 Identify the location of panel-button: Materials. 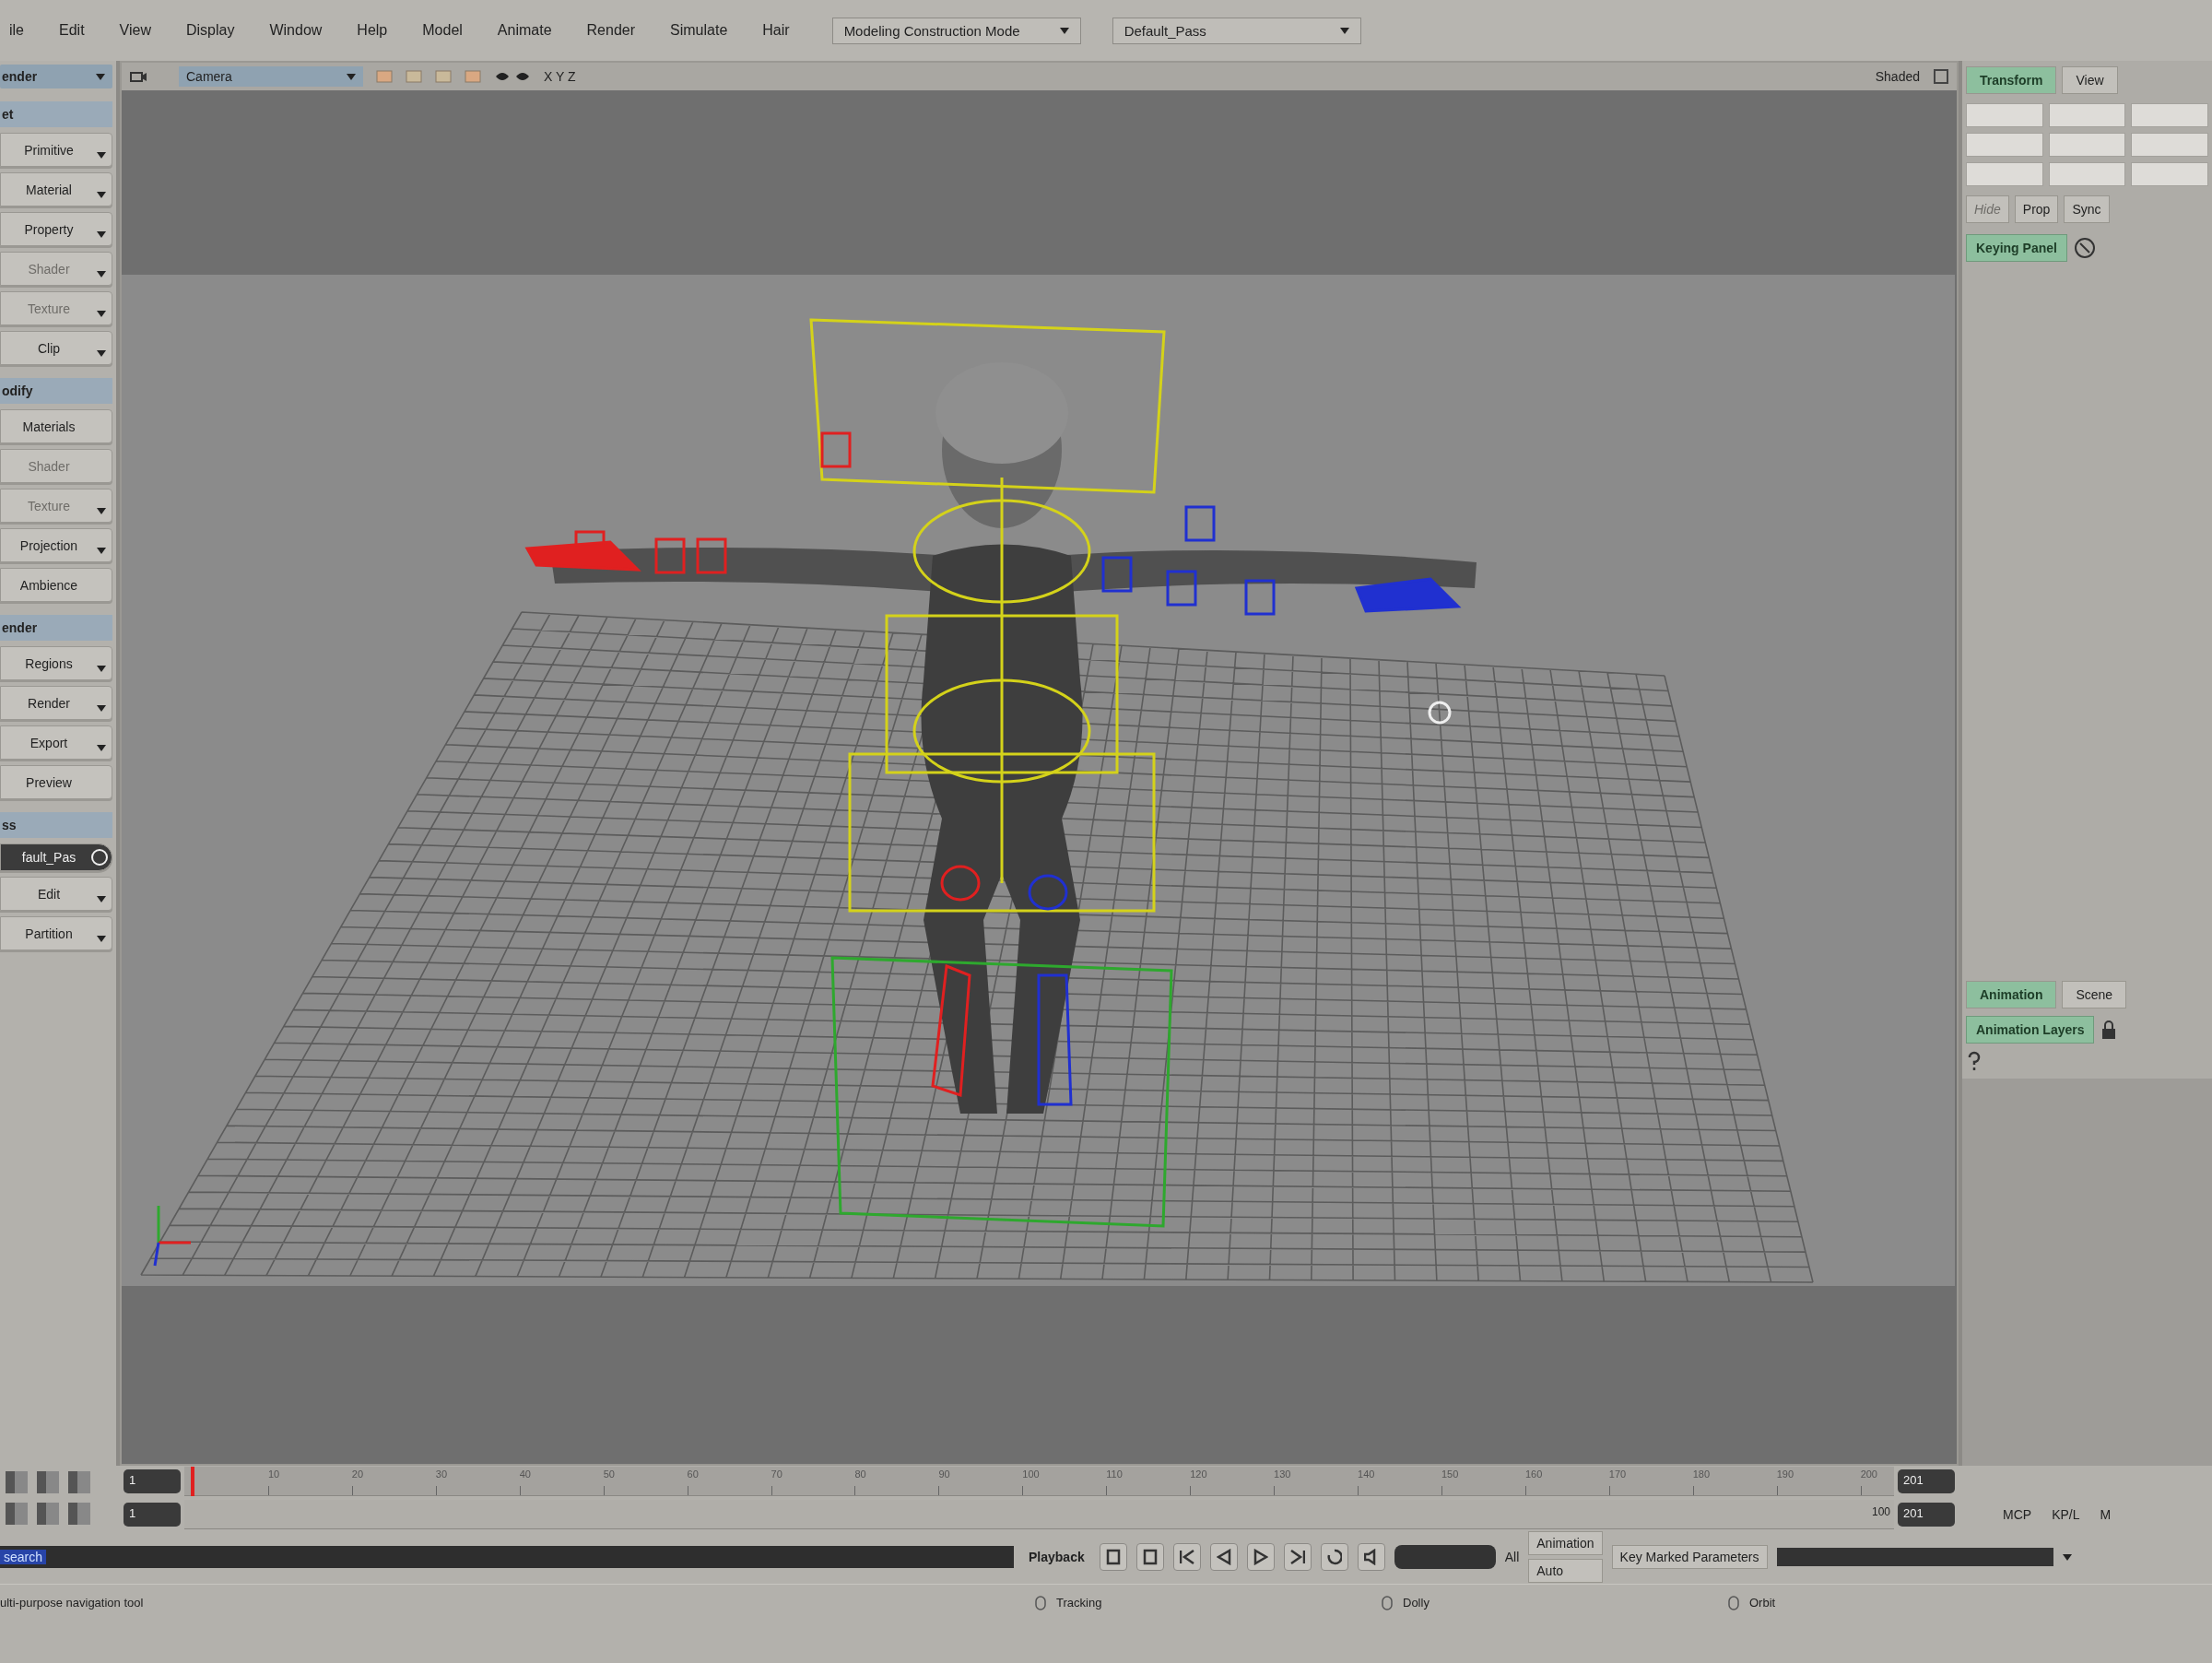
(56, 426).